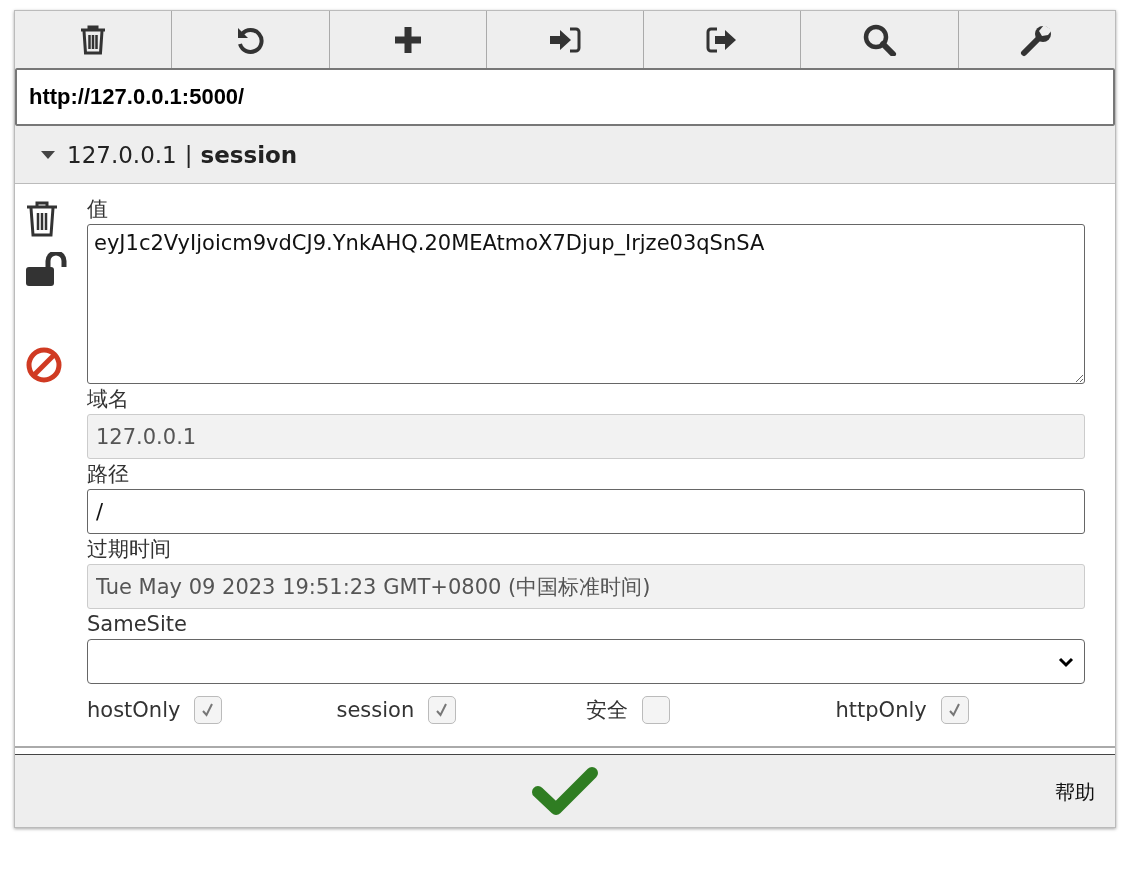 This screenshot has height=870, width=1128. I want to click on unlocked-padlock-icon, so click(47, 270).